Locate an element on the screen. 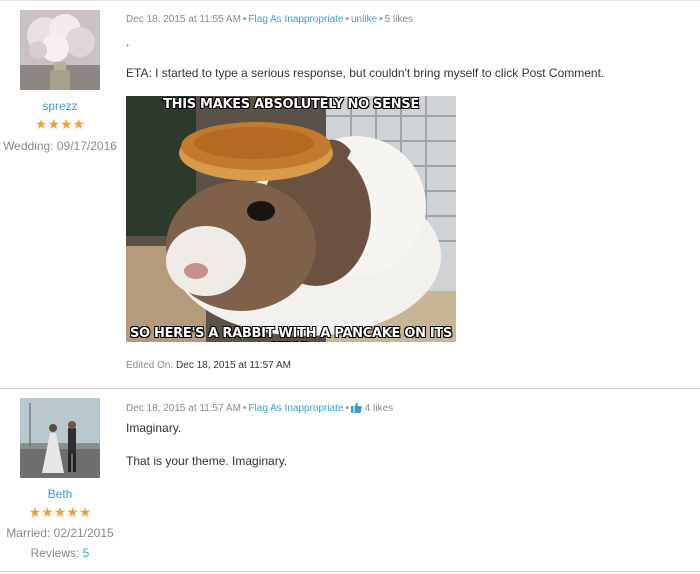  edited-timestamp: Edited On: Dec 18, 2015 at 11:57 AM is located at coordinates (208, 365).